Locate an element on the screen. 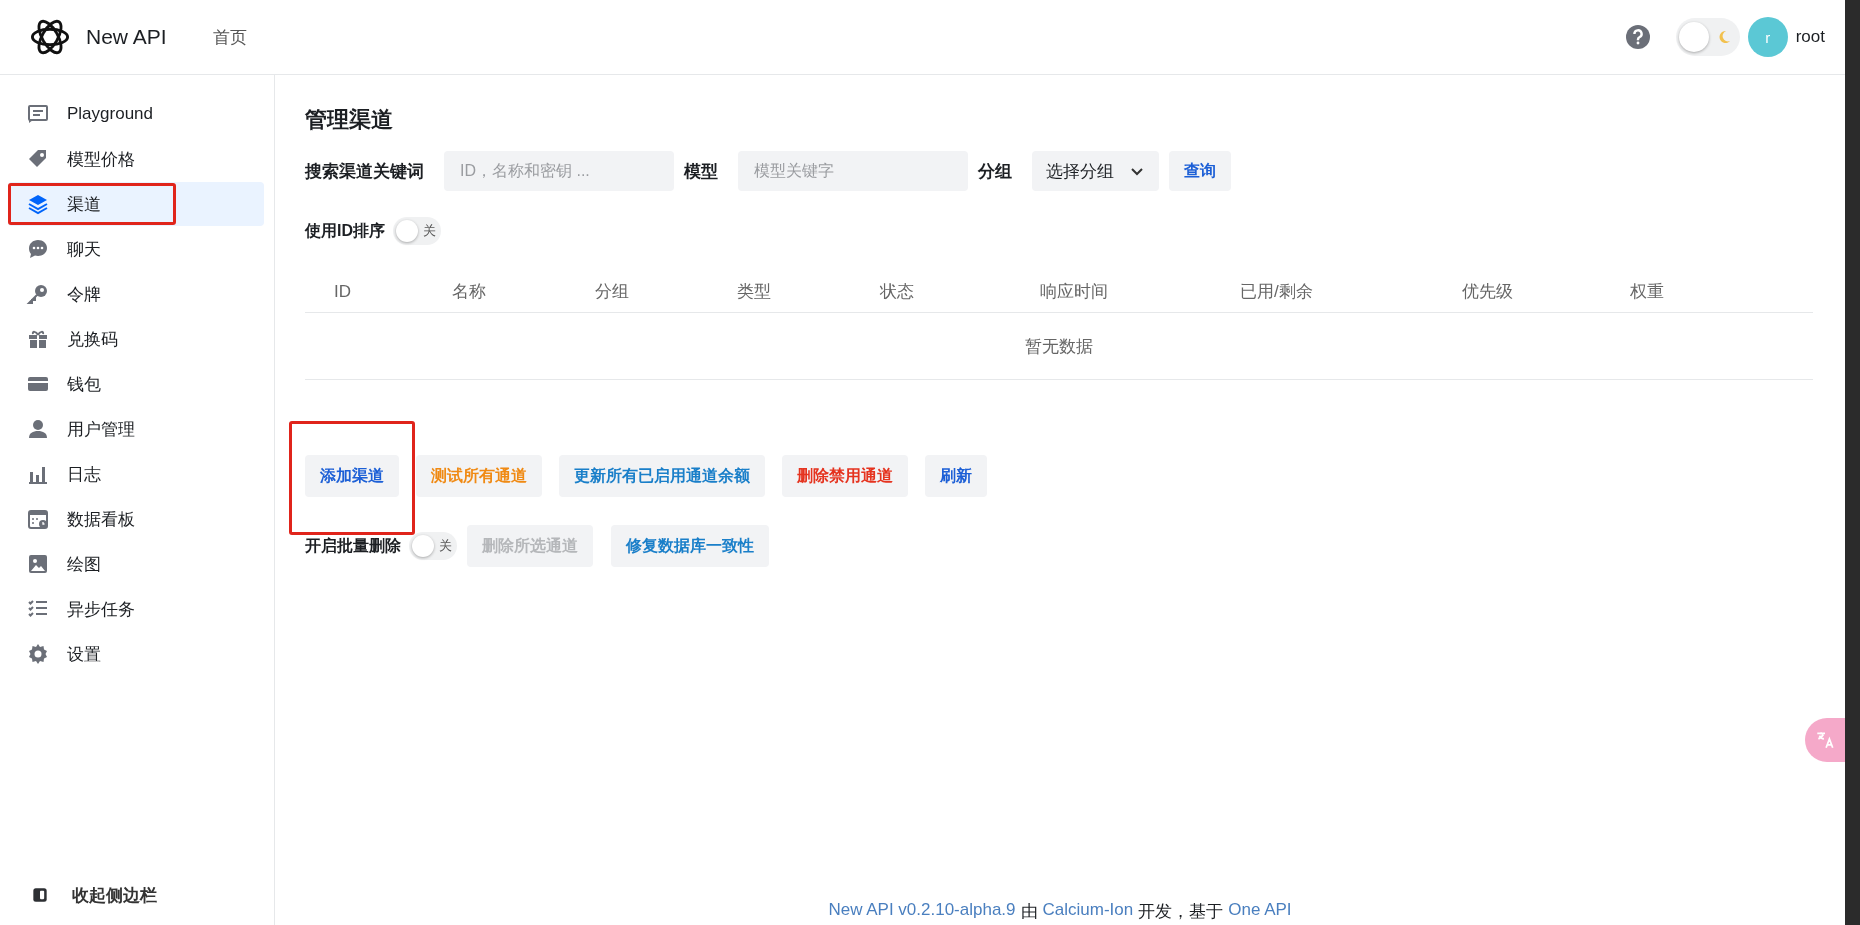 This screenshot has width=1860, height=925. nav-link: 首页 is located at coordinates (229, 37).